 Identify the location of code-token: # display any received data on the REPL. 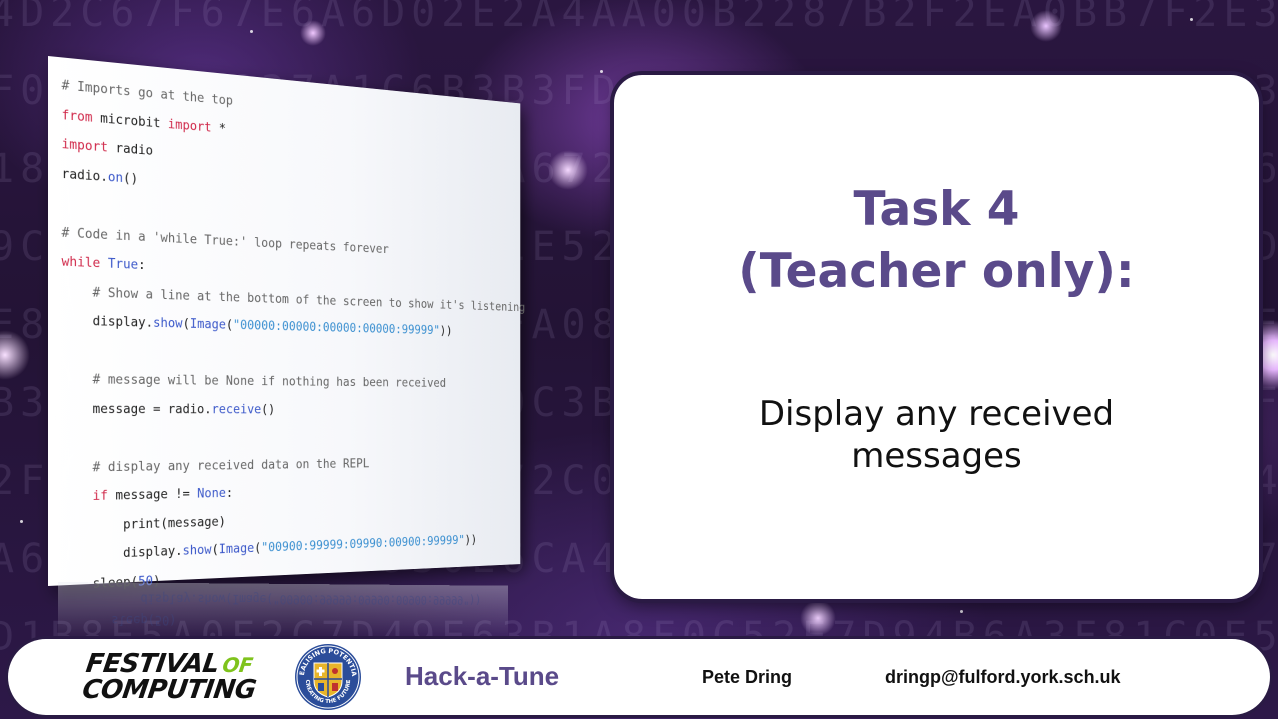
(215, 465).